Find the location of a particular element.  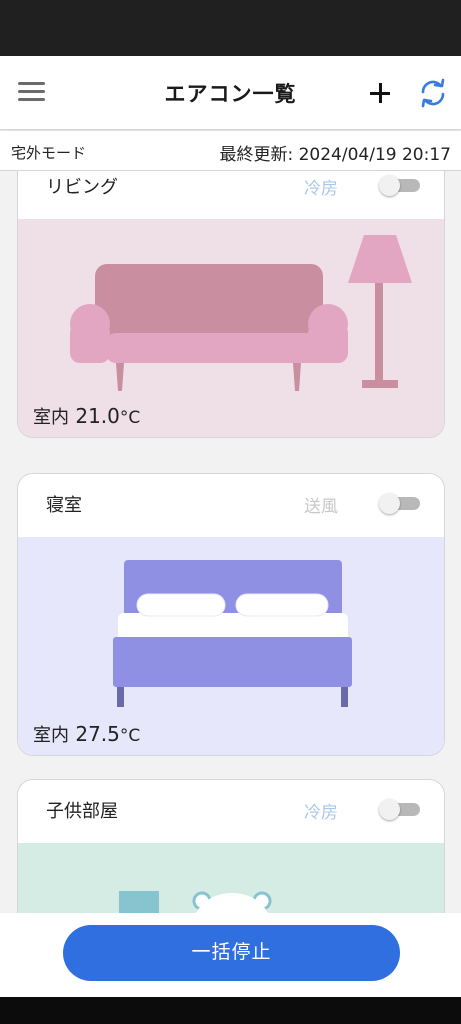

aircon-card-kids-room: 子供部屋 冷房 is located at coordinates (231, 846).